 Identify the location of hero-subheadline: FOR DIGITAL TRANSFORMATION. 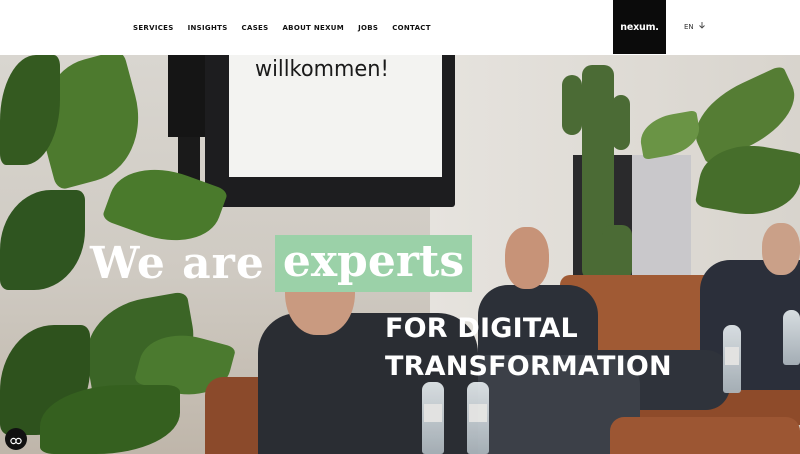
(528, 348).